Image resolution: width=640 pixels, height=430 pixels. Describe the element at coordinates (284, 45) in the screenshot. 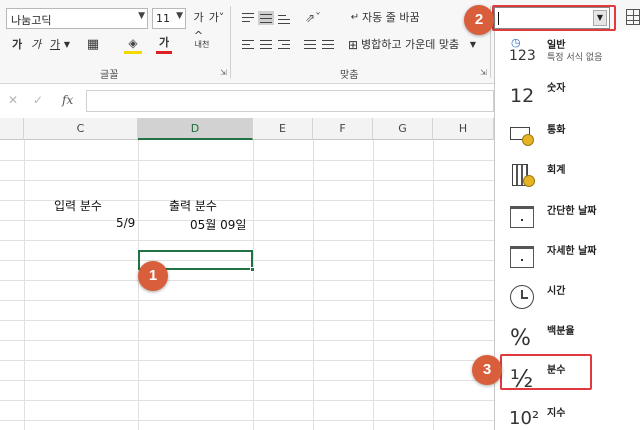

I see `align-right-icon` at that location.